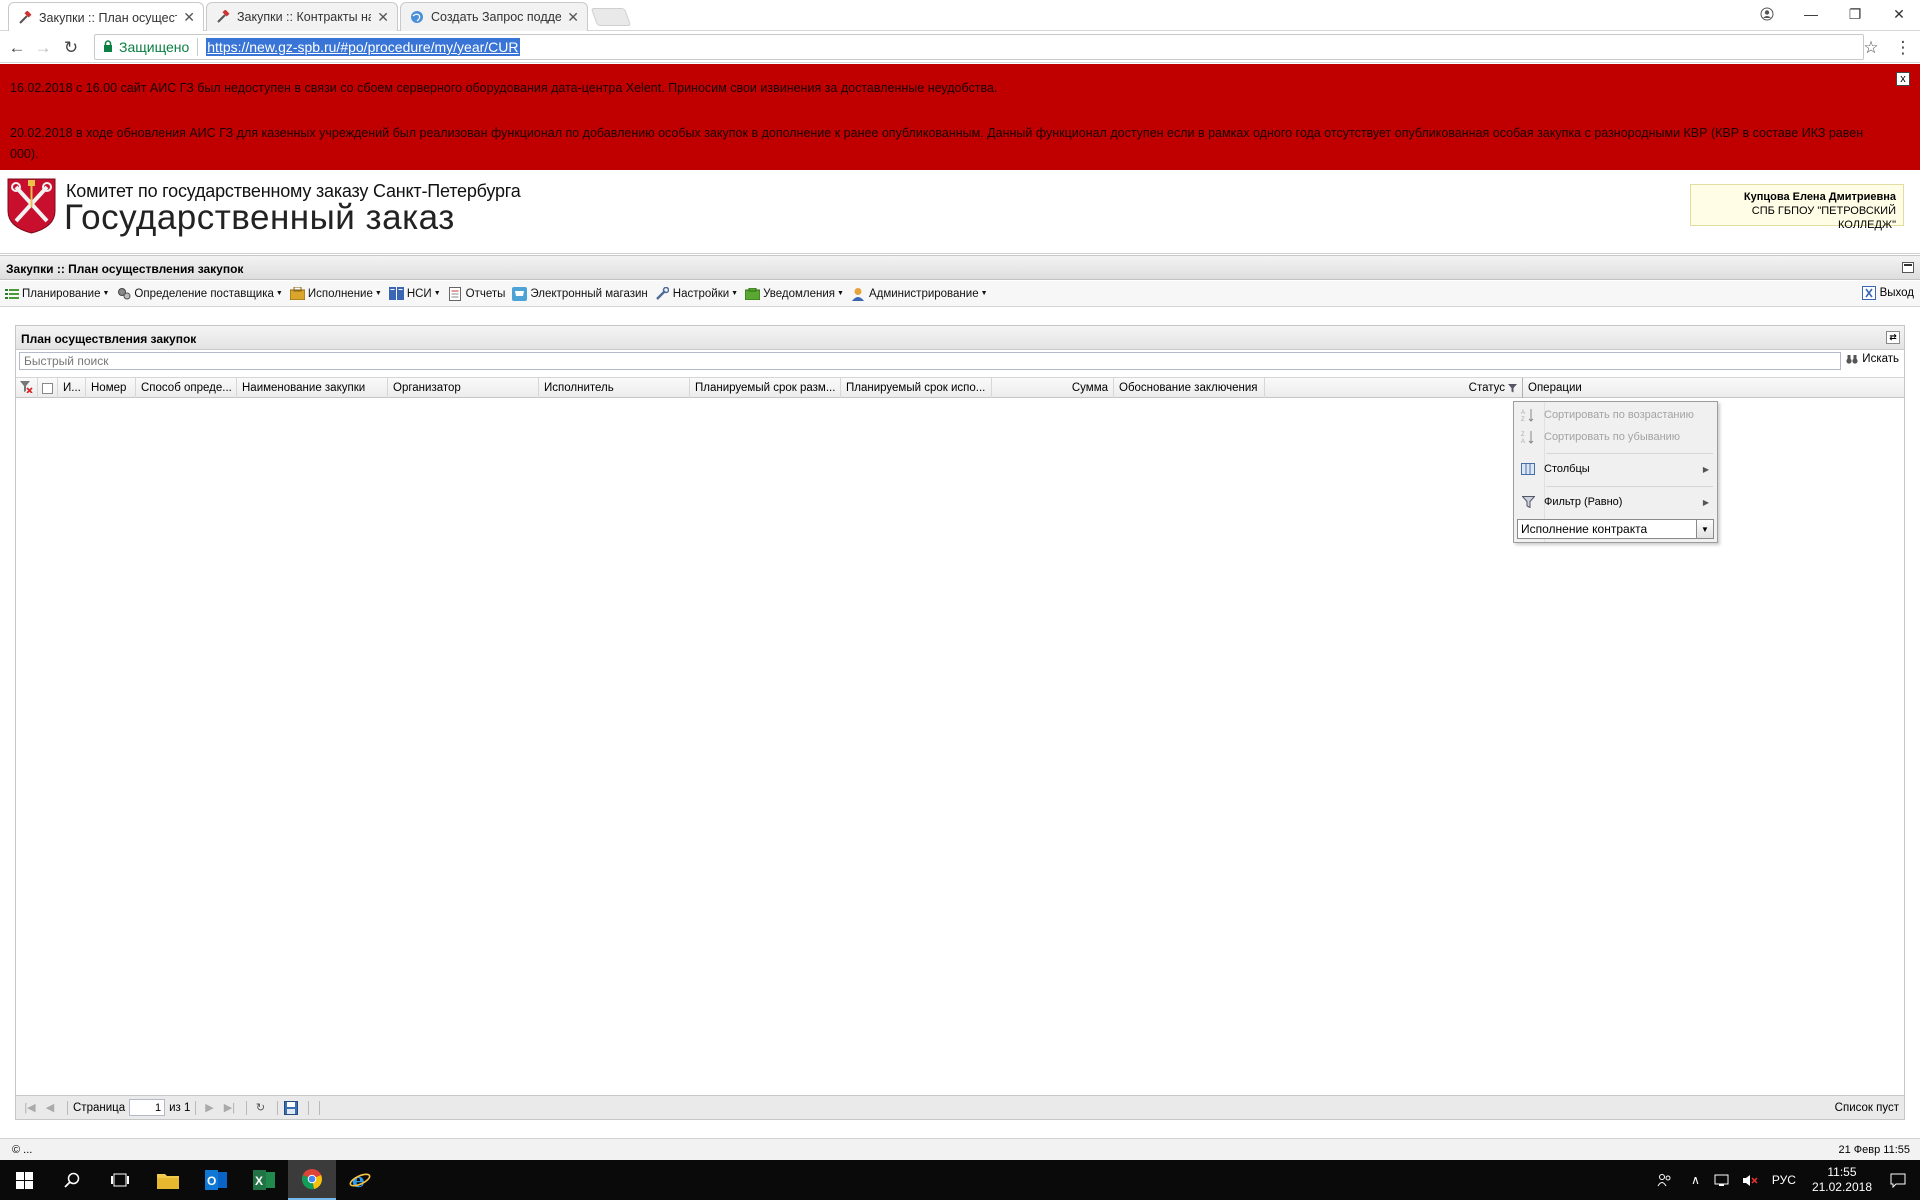  What do you see at coordinates (1189, 388) in the screenshot?
I see `column-header-justification: Обоснование заключения` at bounding box center [1189, 388].